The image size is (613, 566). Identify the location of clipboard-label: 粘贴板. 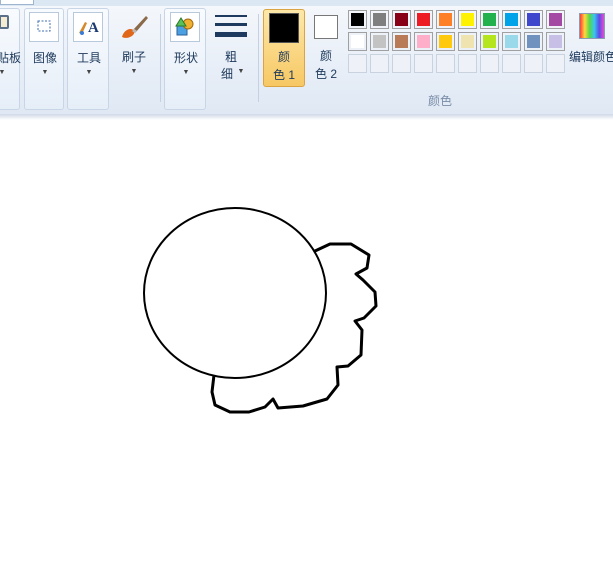
(10, 58).